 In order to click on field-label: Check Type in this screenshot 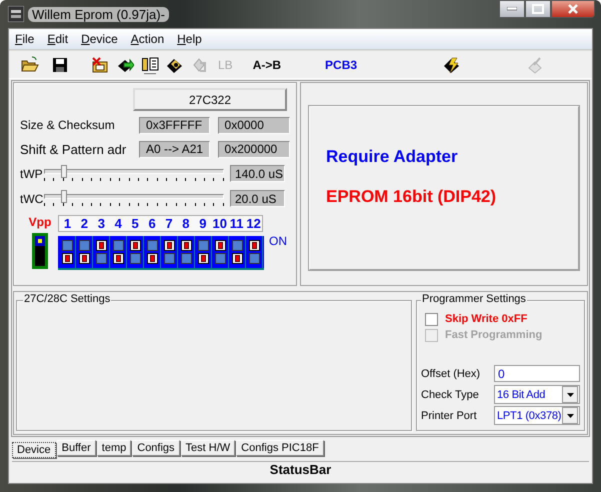, I will do `click(450, 394)`.